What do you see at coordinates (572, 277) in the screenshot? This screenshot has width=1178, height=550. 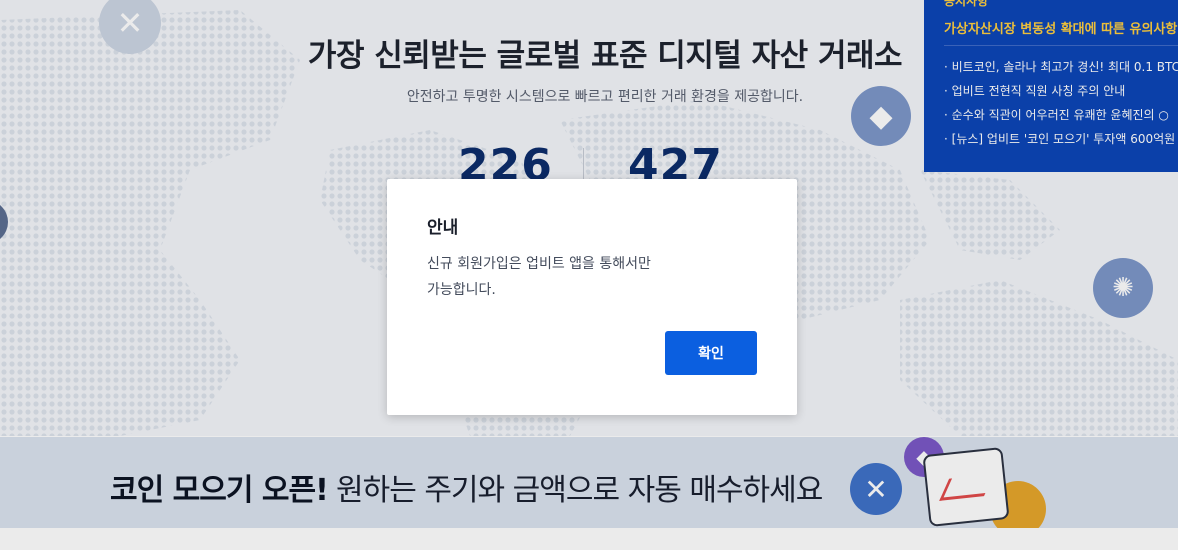 I see `dialog-message: 신규 회원가입은 업비트 앱을 통해서만 가능합니다.` at bounding box center [572, 277].